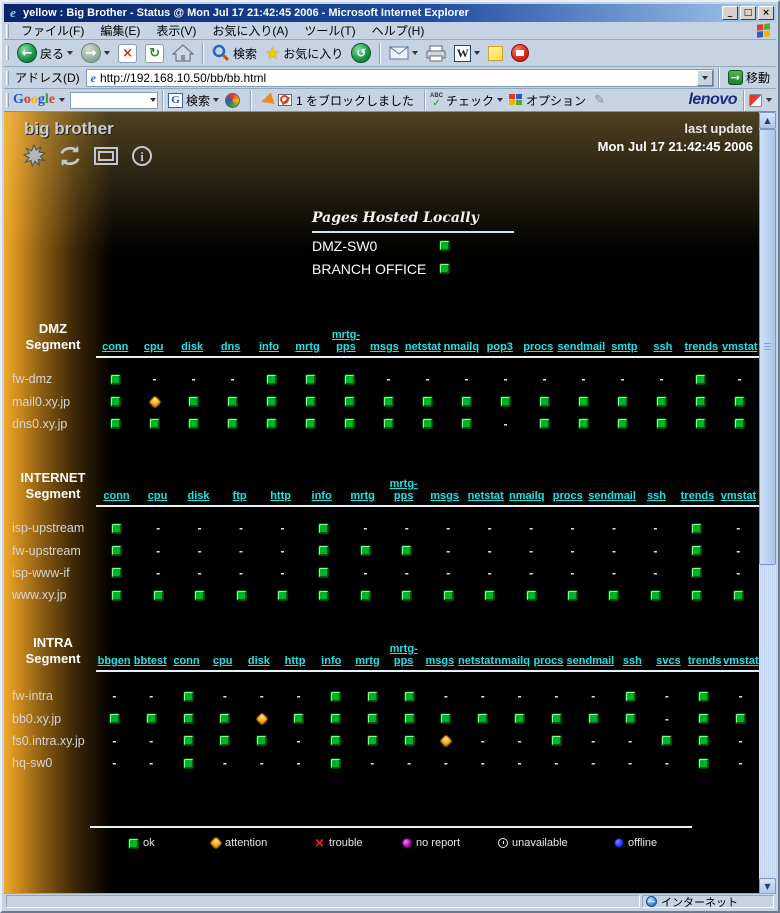 This screenshot has width=780, height=913. What do you see at coordinates (267, 100) in the screenshot?
I see `megaphone-icon` at bounding box center [267, 100].